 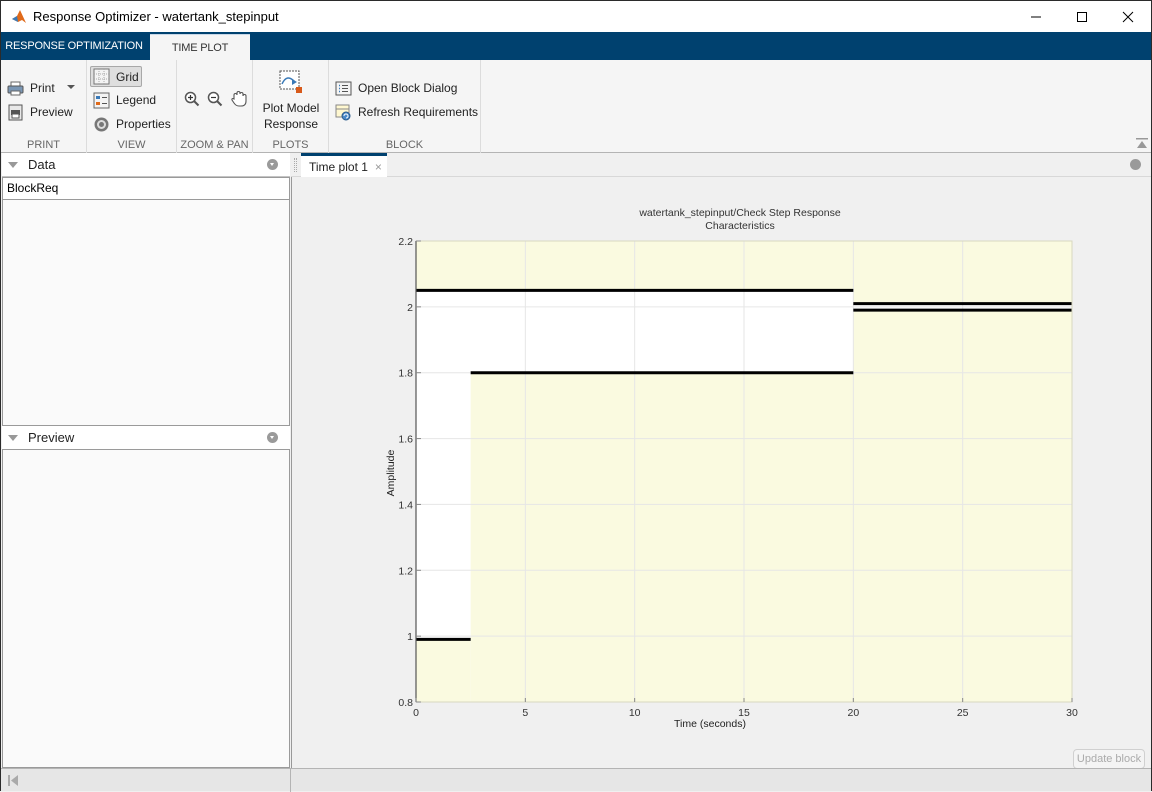 I want to click on y-axis-label: Amplitude, so click(x=391, y=473).